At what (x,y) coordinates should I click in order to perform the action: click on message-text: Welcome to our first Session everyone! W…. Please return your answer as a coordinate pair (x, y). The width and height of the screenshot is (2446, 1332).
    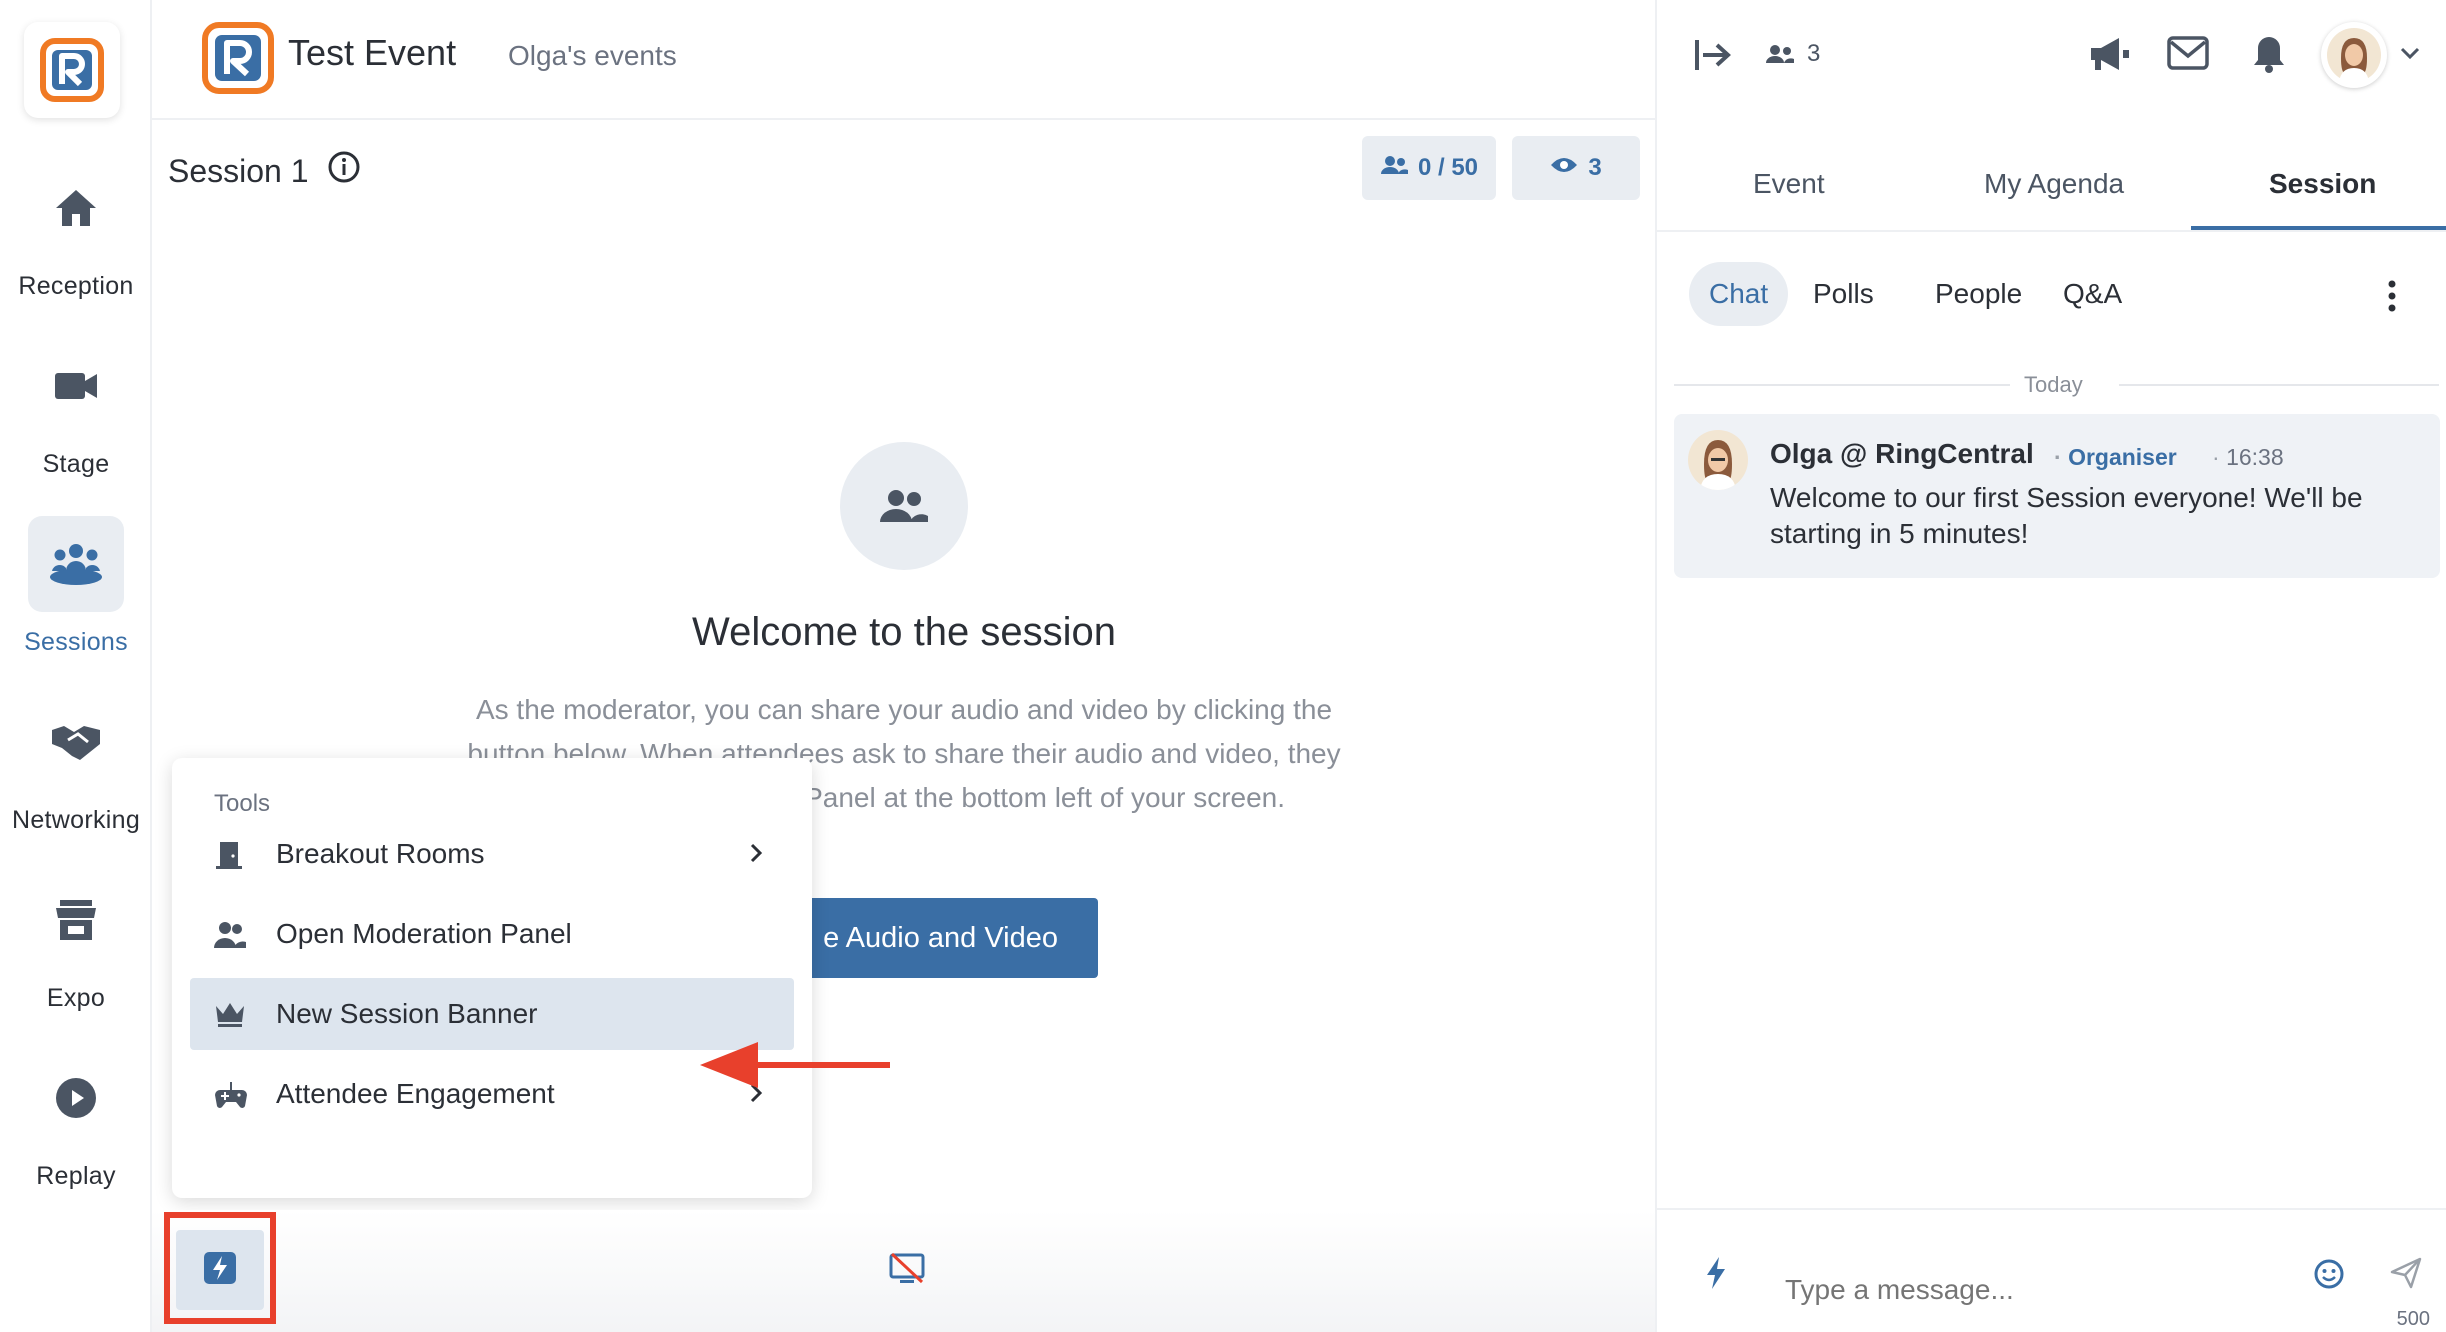
    Looking at the image, I should click on (2066, 515).